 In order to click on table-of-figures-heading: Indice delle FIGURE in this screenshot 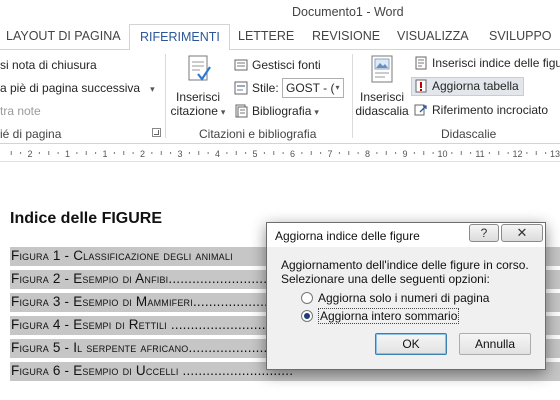, I will do `click(86, 218)`.